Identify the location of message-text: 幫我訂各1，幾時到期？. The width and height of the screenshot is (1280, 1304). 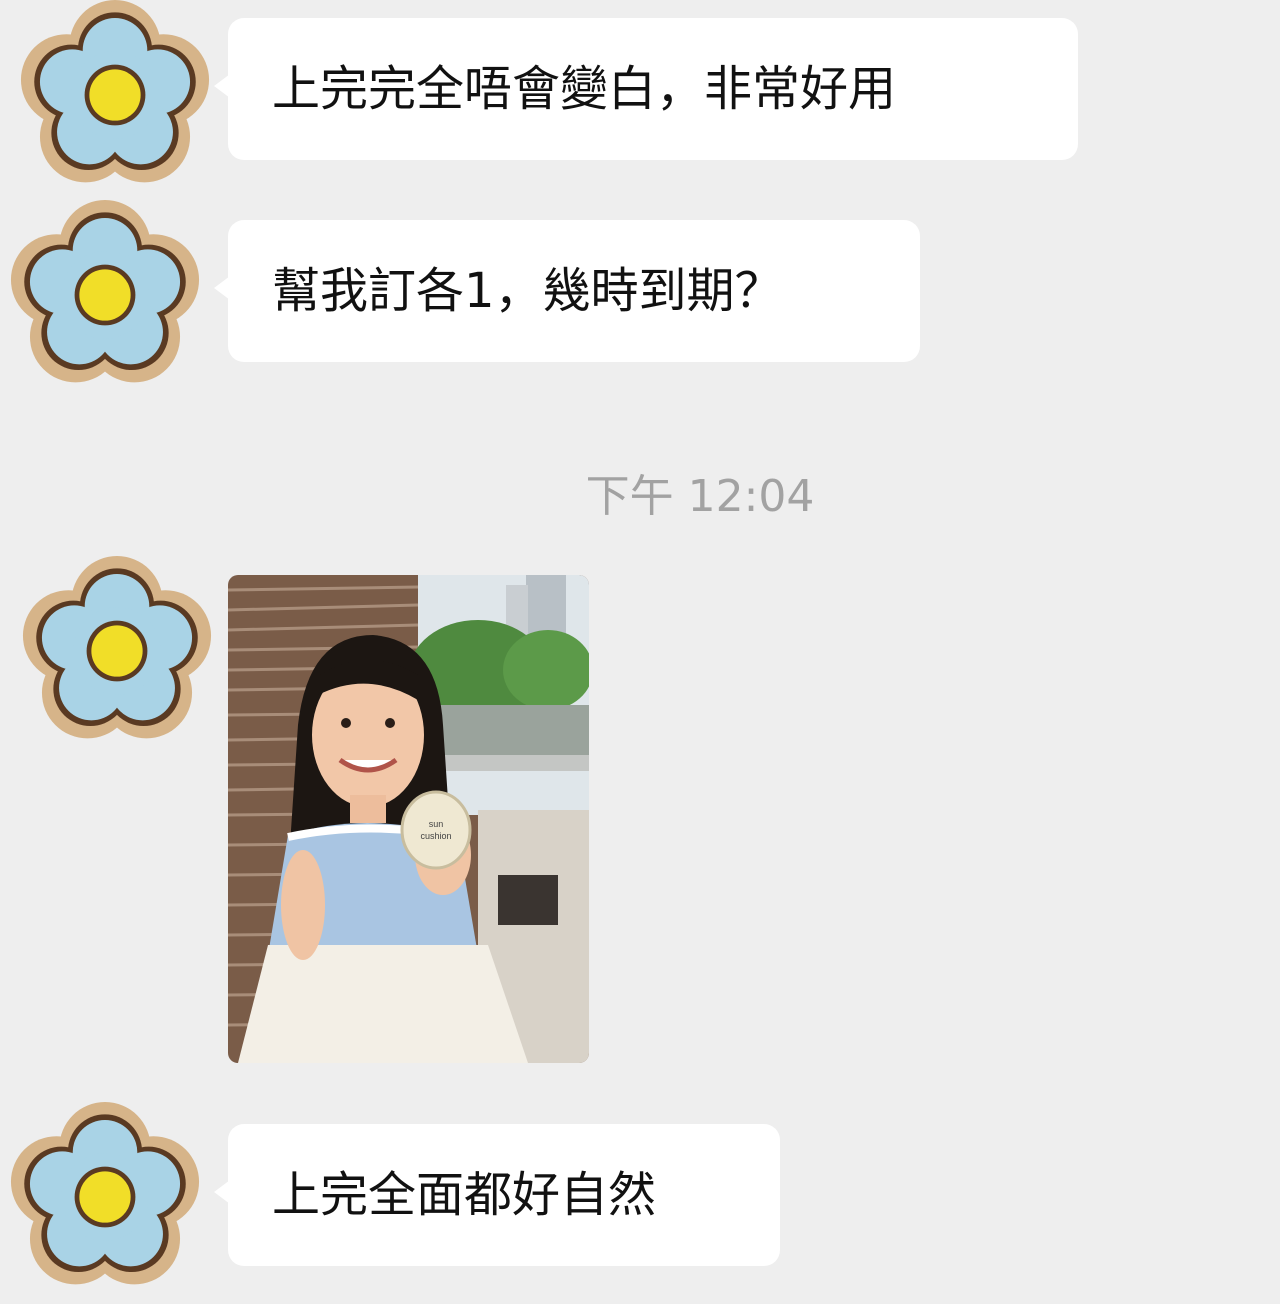
(527, 291).